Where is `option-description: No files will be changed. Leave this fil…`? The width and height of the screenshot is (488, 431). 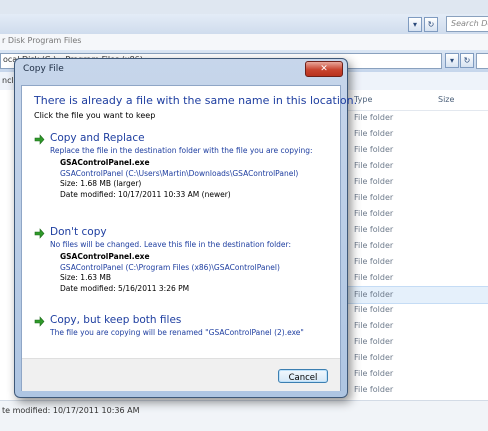
option-description: No files will be changed. Leave this fil… is located at coordinates (171, 244).